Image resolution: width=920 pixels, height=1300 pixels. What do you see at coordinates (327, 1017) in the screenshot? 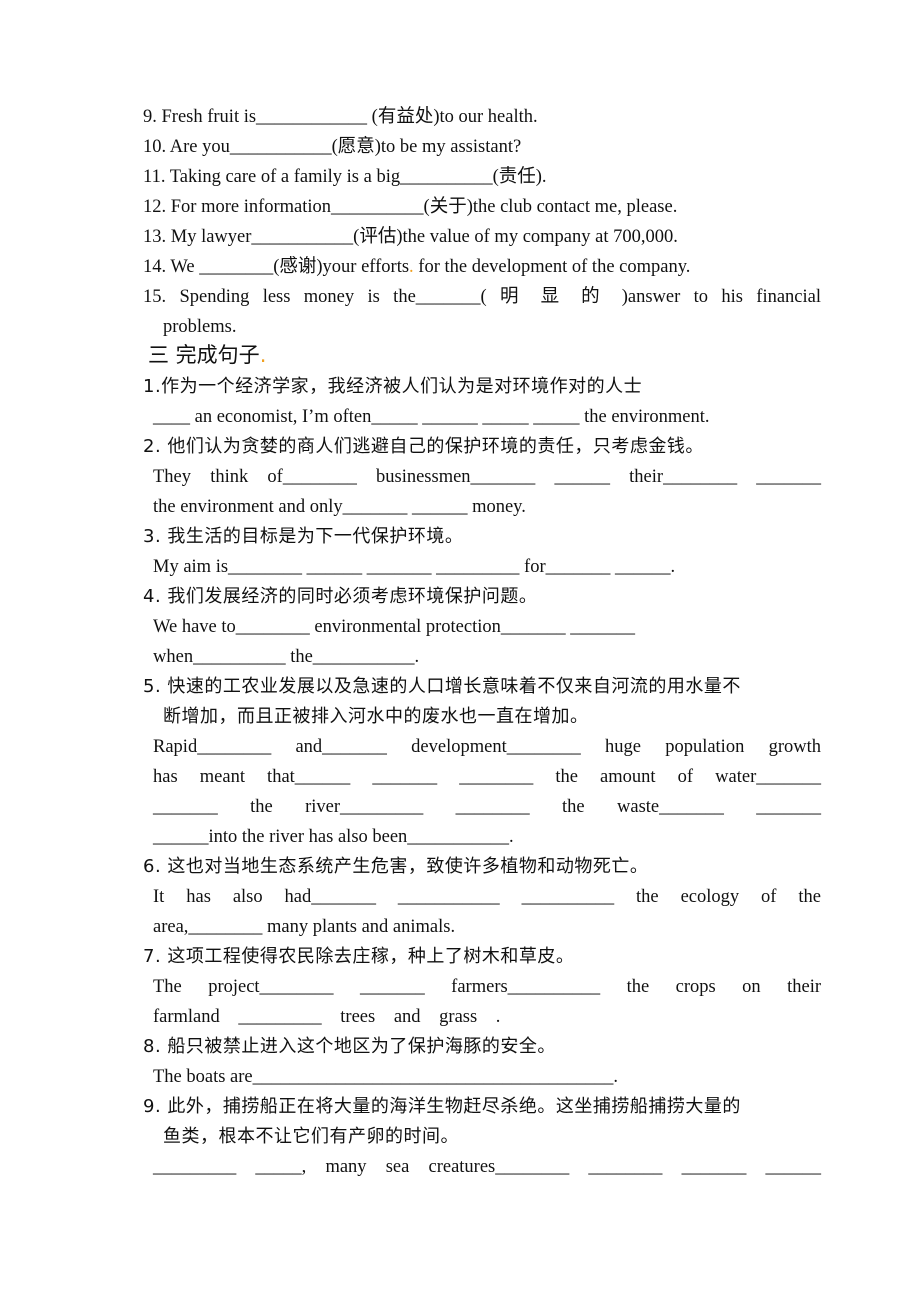
I see `answer-line: farmland _________ trees and grass .` at bounding box center [327, 1017].